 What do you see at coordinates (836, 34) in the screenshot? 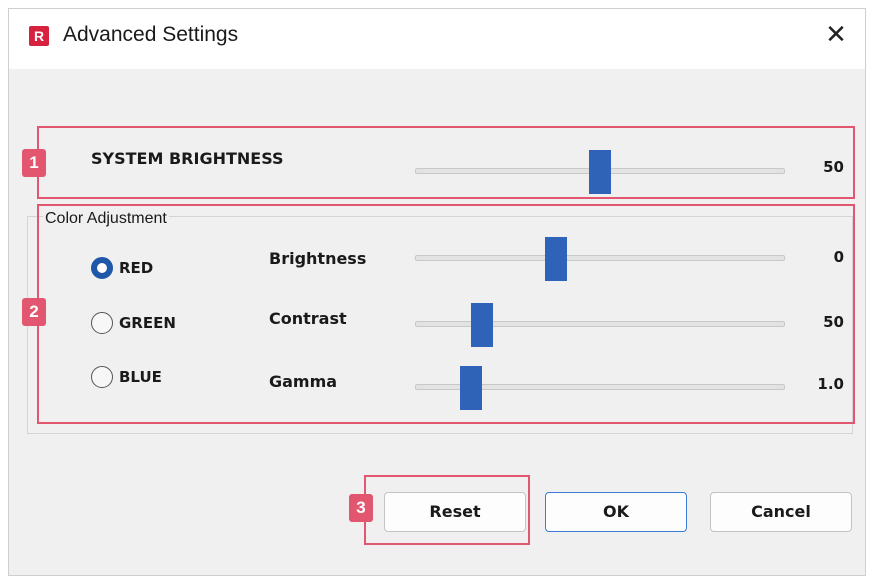
I see `close-icon: ✕` at bounding box center [836, 34].